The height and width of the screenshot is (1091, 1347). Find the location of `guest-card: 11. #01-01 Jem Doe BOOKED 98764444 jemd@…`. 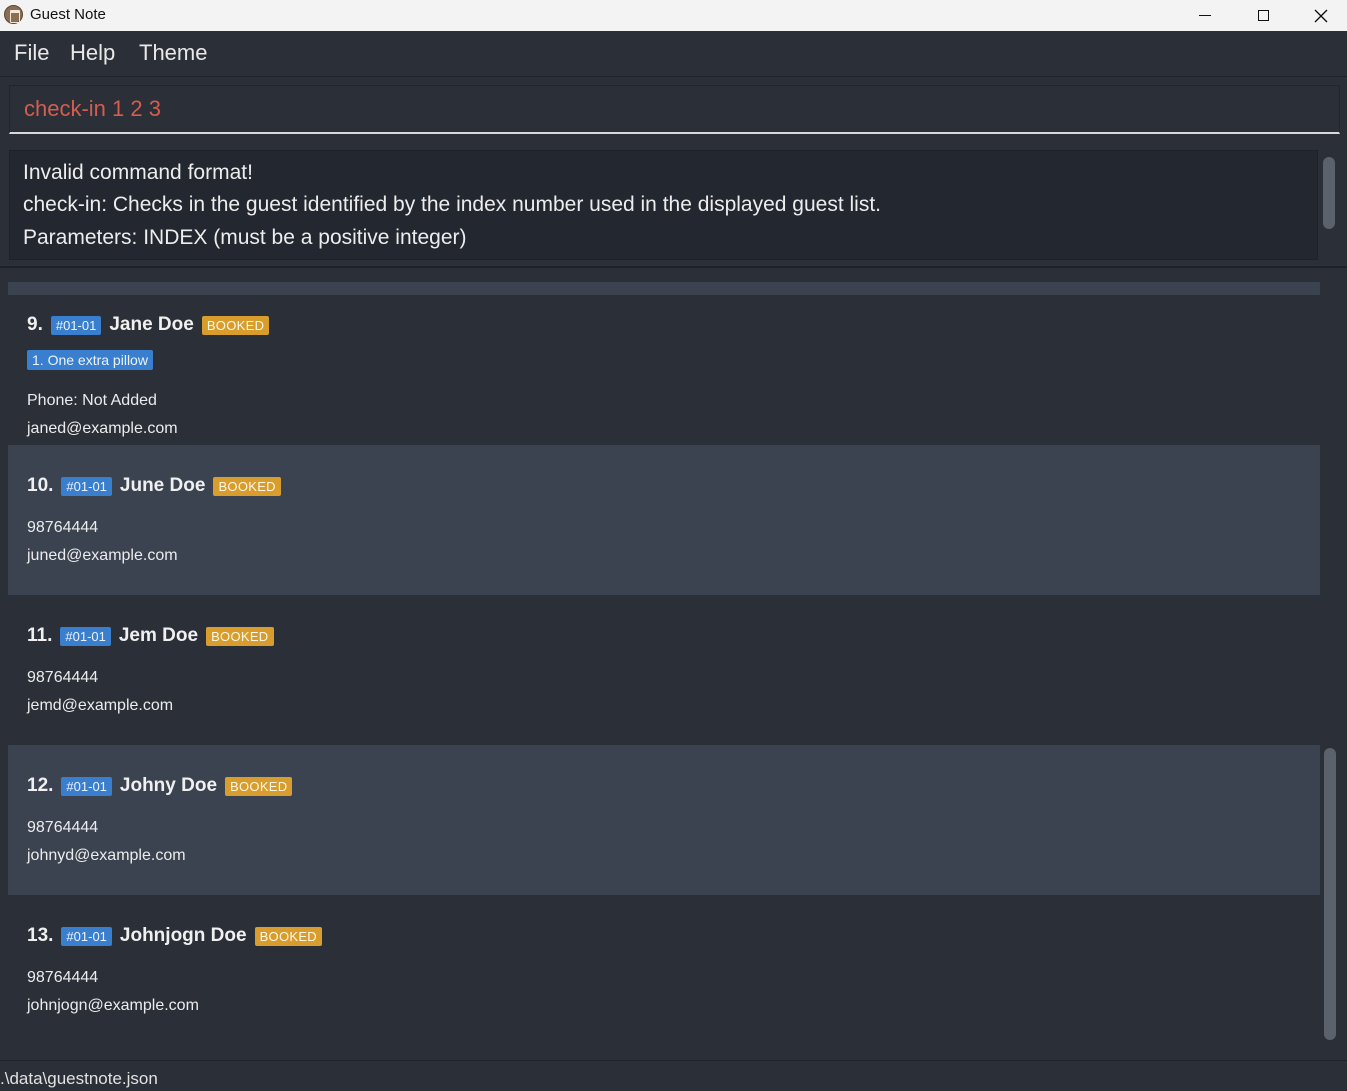

guest-card: 11. #01-01 Jem Doe BOOKED 98764444 jemd@… is located at coordinates (664, 670).